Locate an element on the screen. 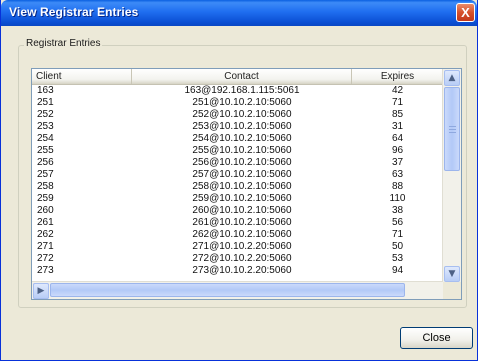  expires-cell: 31 is located at coordinates (397, 126).